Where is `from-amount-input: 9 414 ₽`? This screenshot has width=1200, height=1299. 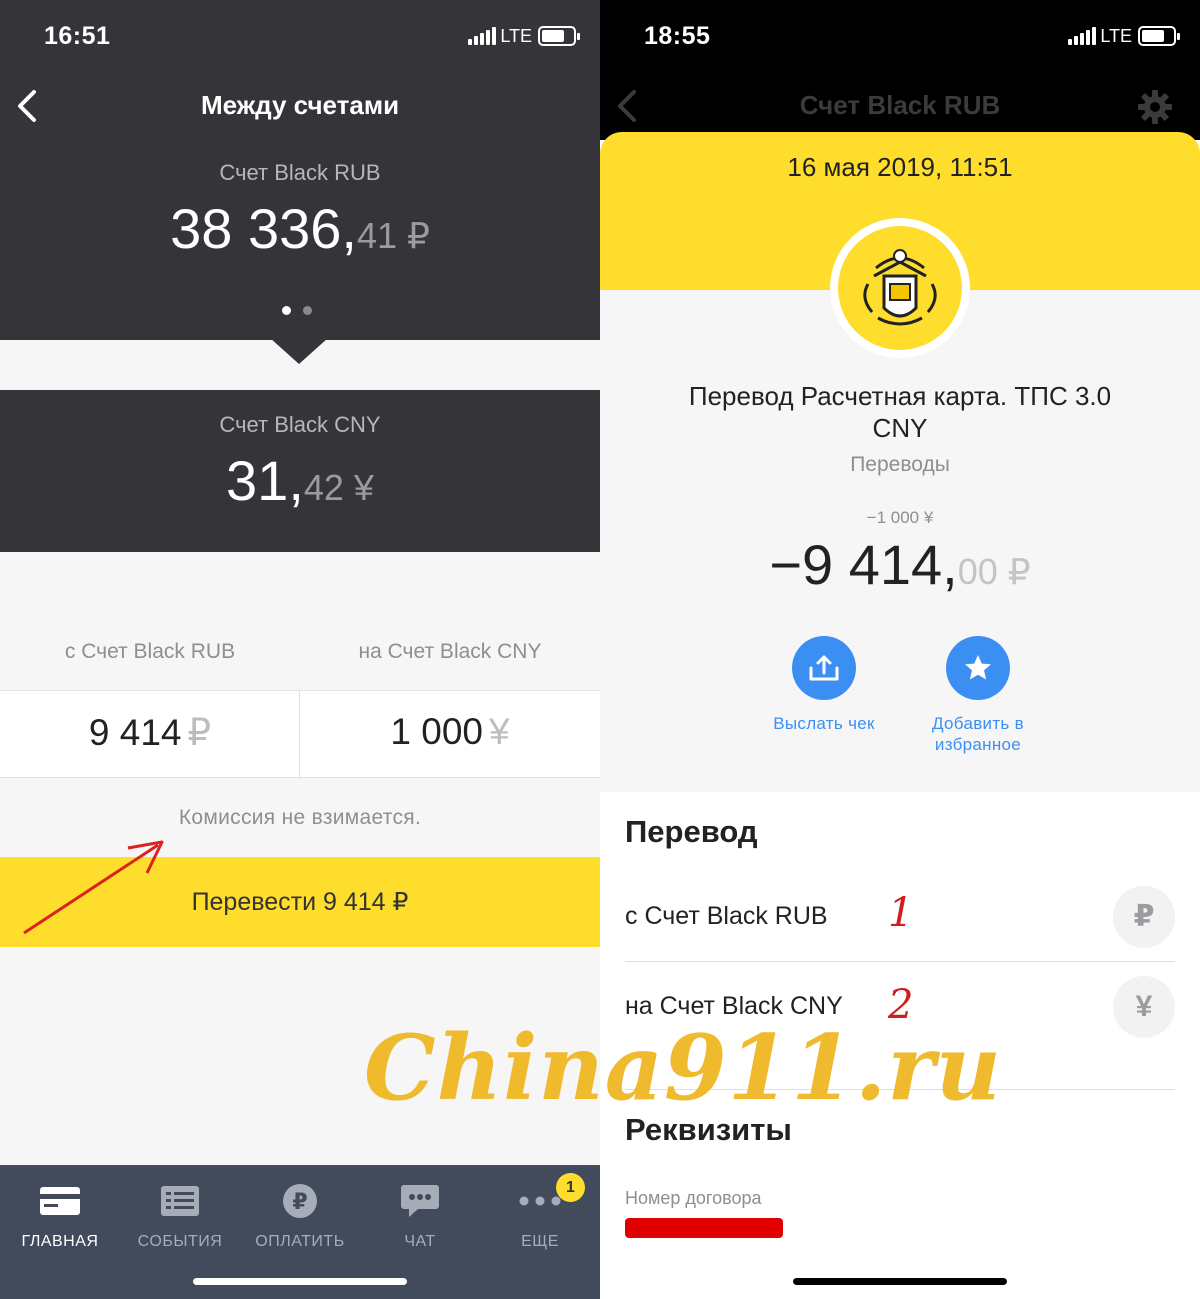 from-amount-input: 9 414 ₽ is located at coordinates (150, 732).